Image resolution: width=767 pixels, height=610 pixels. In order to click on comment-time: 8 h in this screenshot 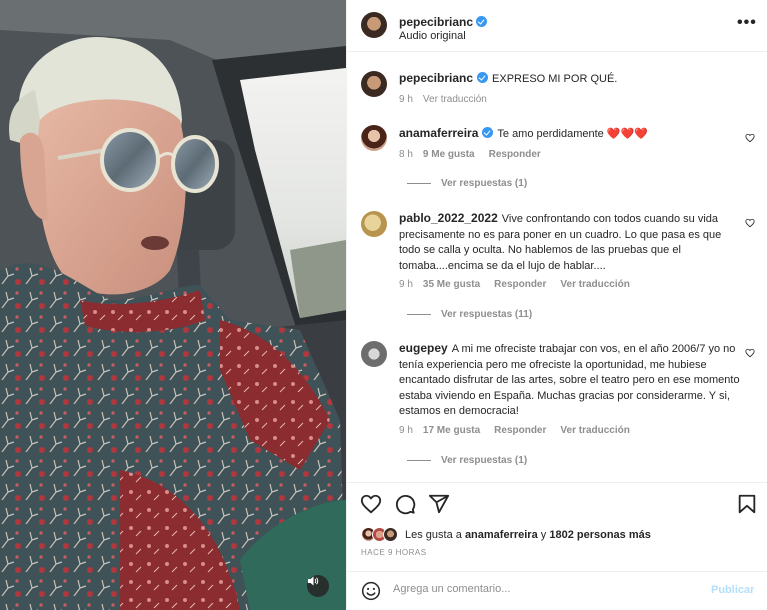, I will do `click(406, 154)`.